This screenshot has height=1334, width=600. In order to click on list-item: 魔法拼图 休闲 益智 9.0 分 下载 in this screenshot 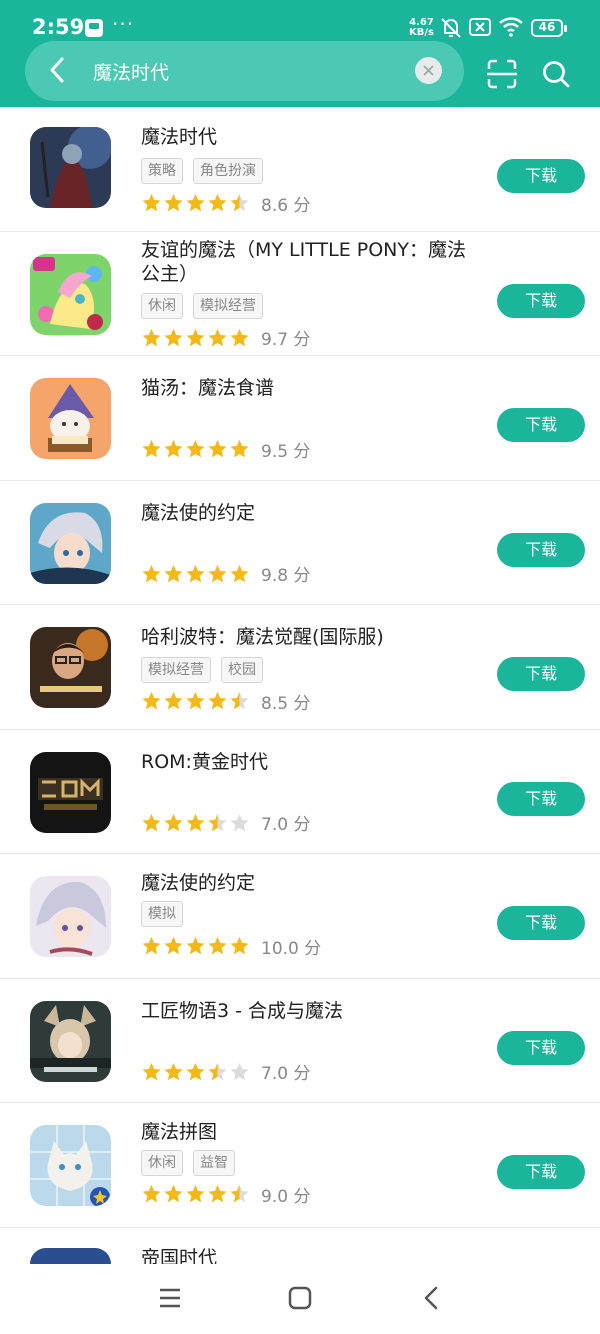, I will do `click(300, 1165)`.